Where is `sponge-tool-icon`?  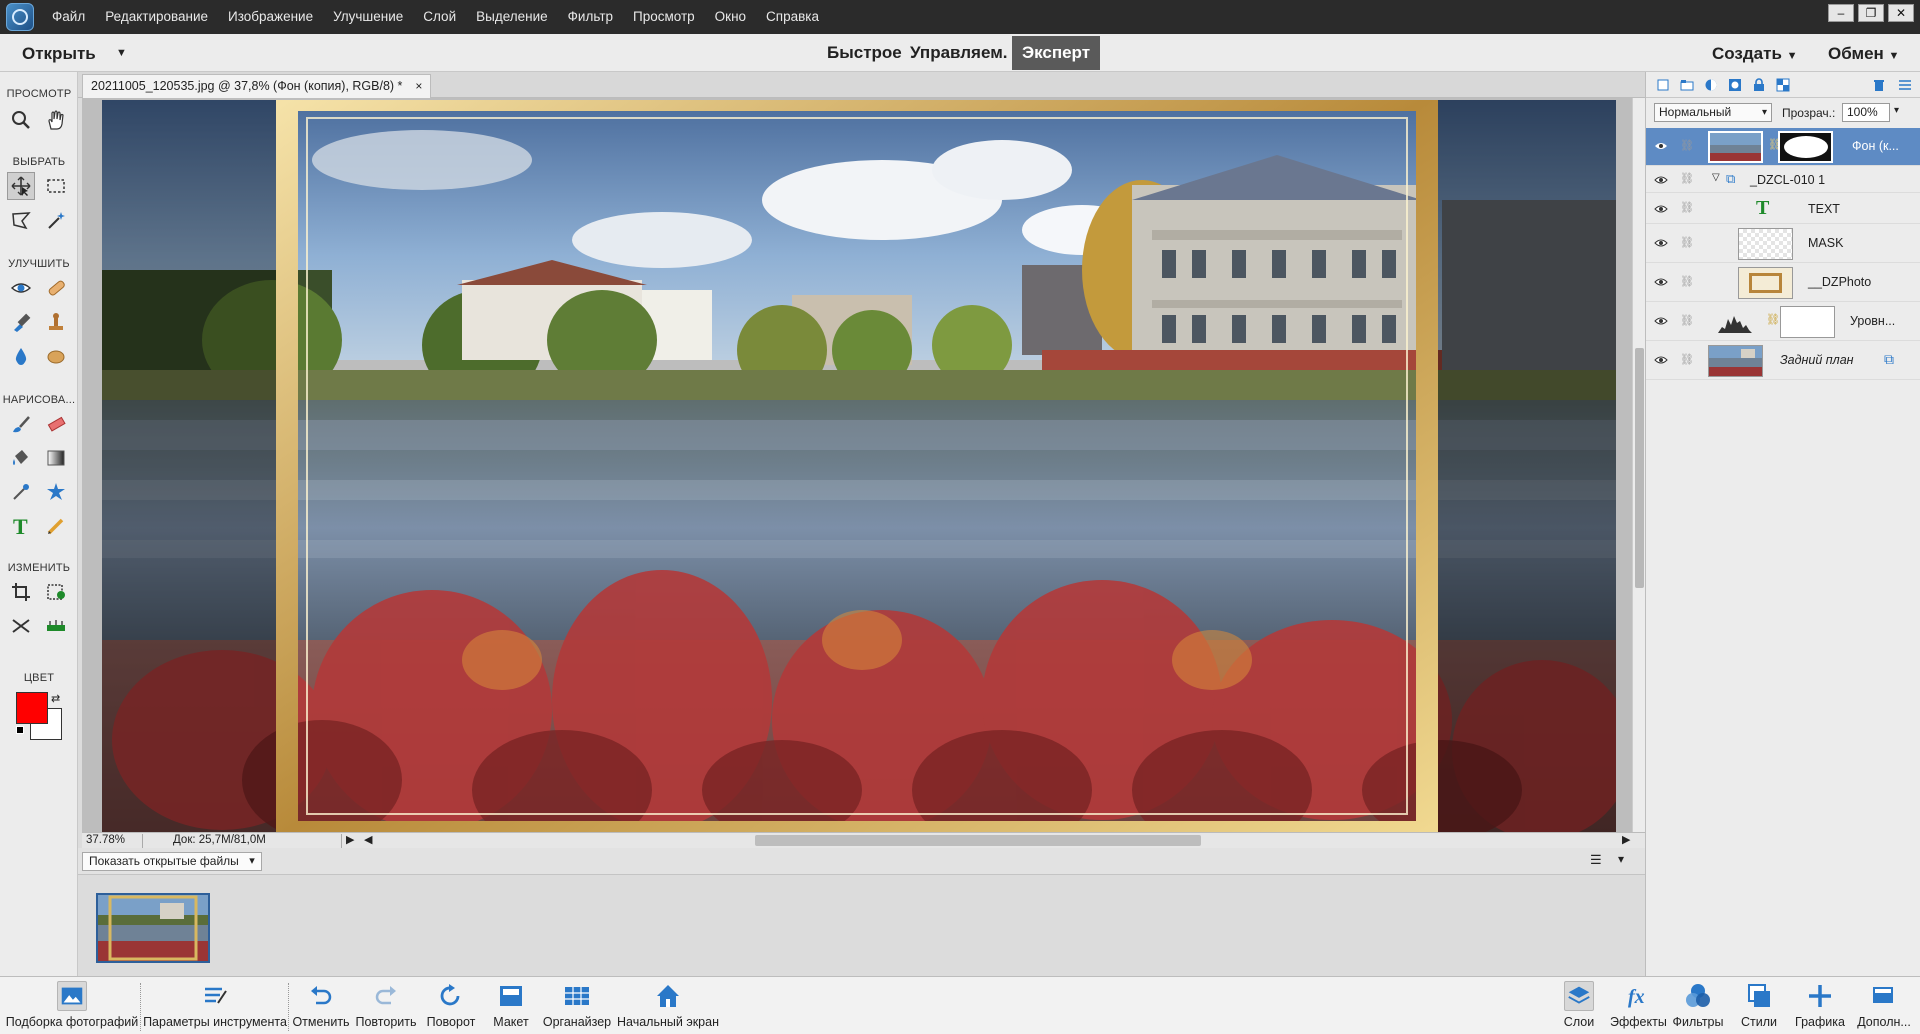 sponge-tool-icon is located at coordinates (56, 356).